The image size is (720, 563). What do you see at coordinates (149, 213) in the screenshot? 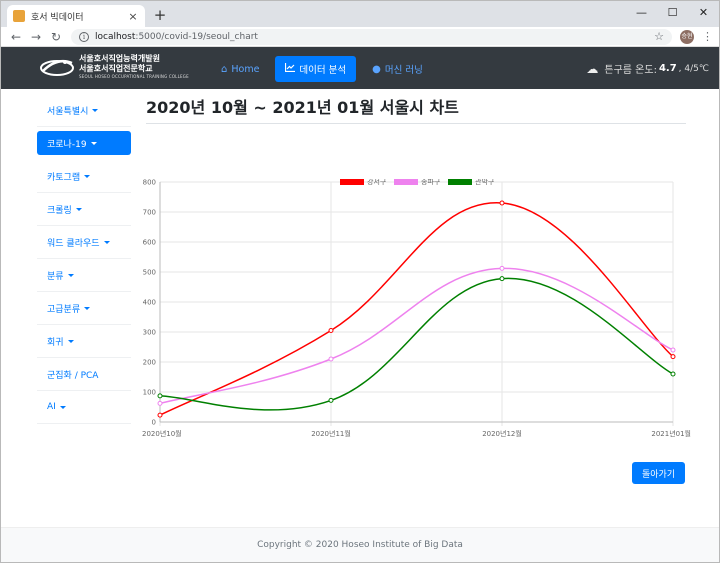
I see `y-tick-label: 700` at bounding box center [149, 213].